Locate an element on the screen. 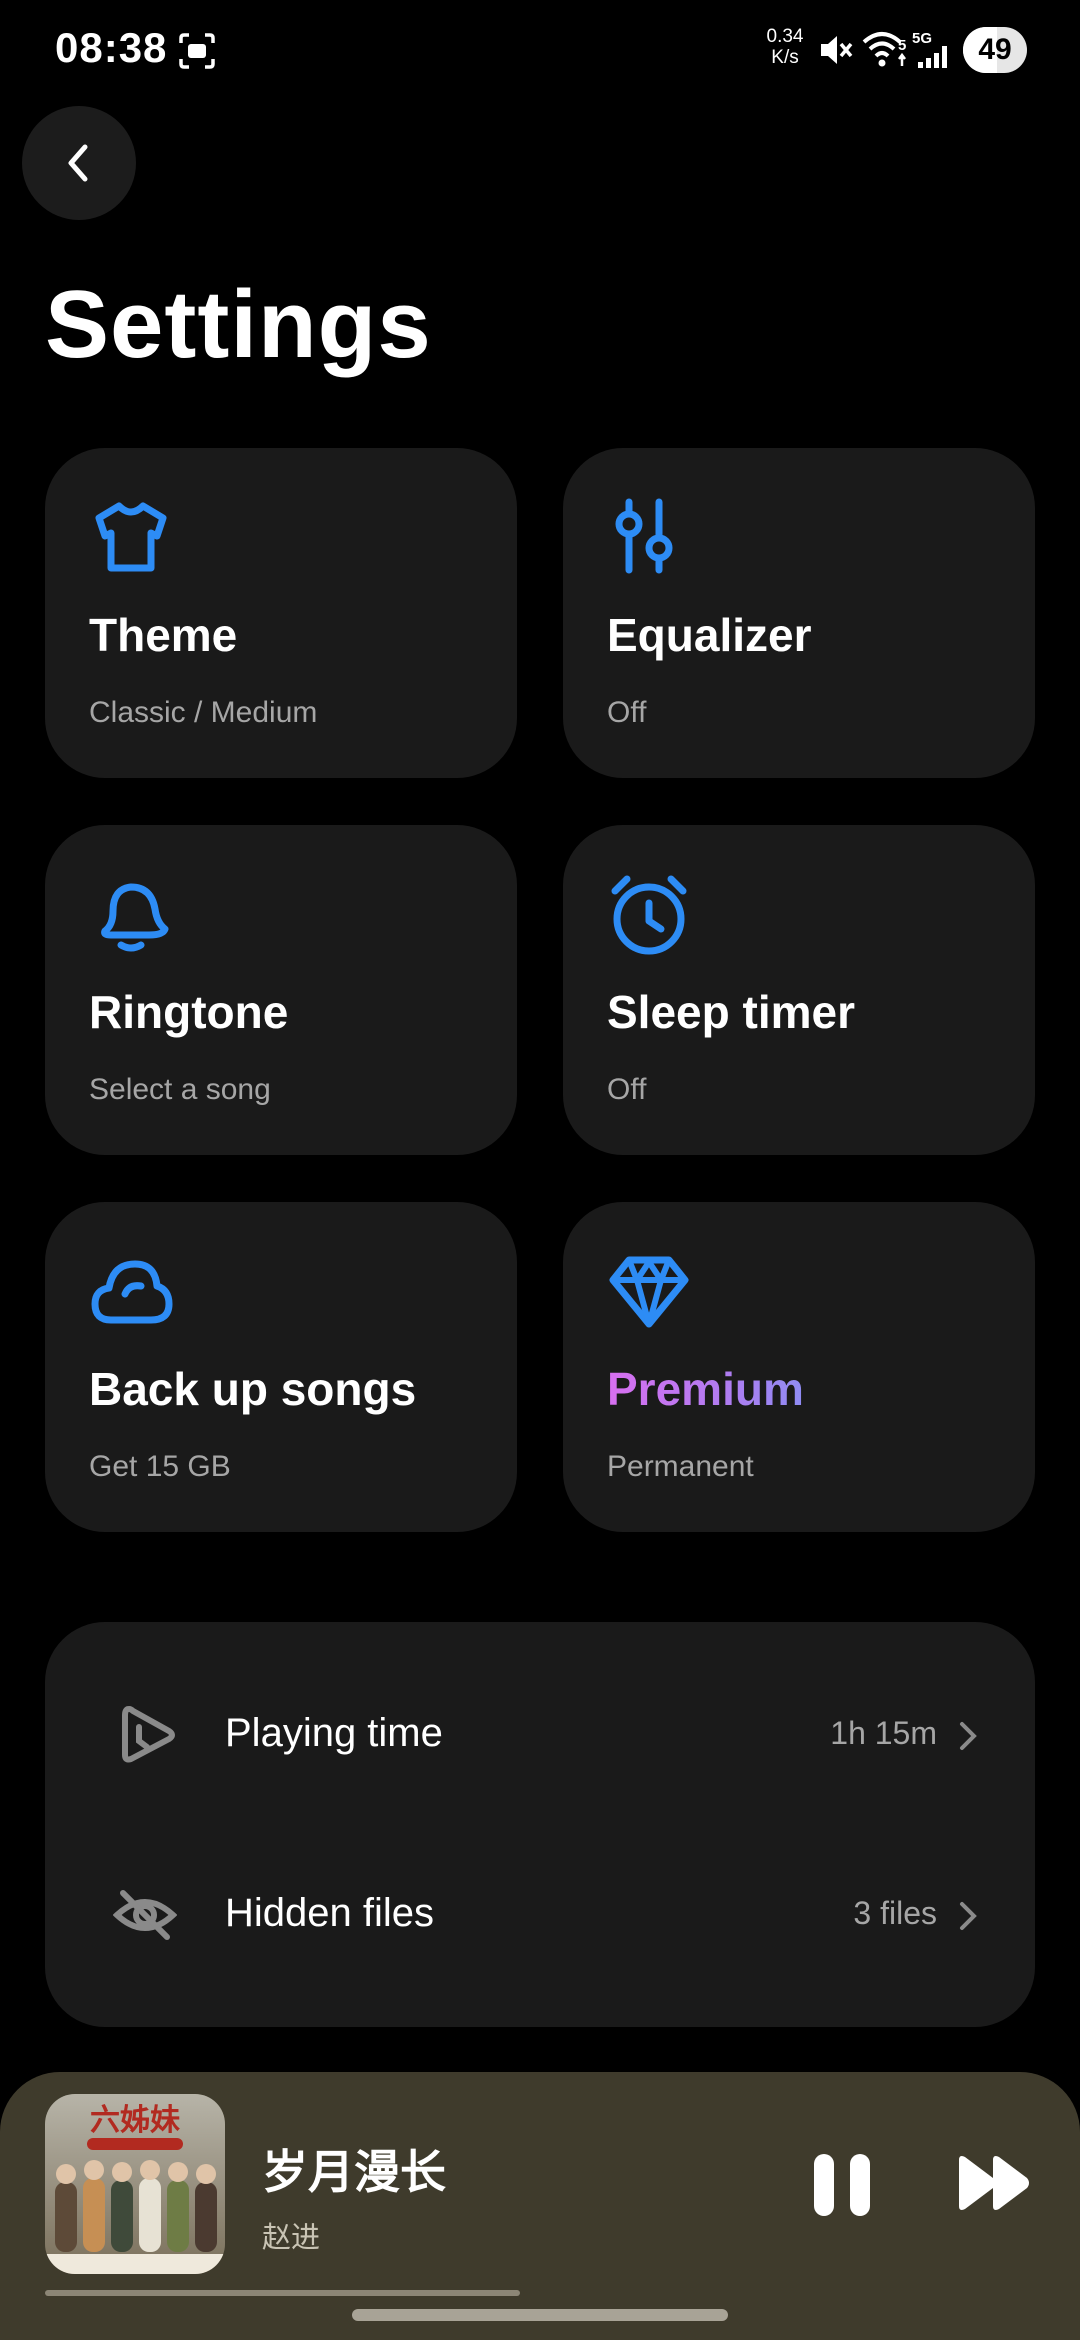 The image size is (1080, 2340). back-button is located at coordinates (79, 163).